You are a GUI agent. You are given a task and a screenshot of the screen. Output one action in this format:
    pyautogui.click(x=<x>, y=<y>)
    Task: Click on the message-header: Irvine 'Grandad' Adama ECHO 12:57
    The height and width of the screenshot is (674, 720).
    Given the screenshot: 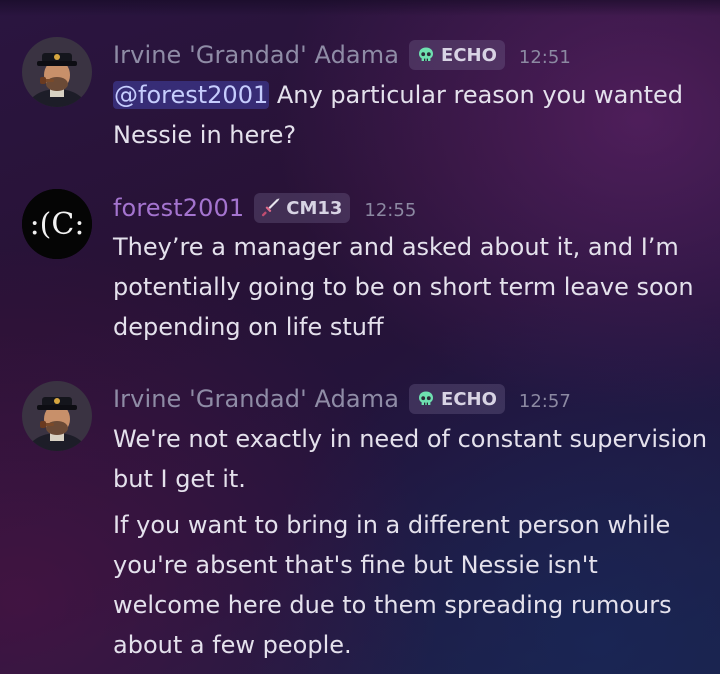 What is the action you would take?
    pyautogui.click(x=342, y=399)
    